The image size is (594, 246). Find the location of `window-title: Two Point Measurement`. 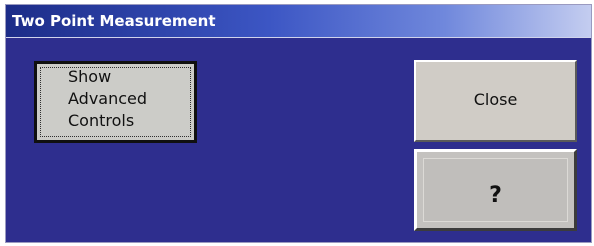

window-title: Two Point Measurement is located at coordinates (114, 21).